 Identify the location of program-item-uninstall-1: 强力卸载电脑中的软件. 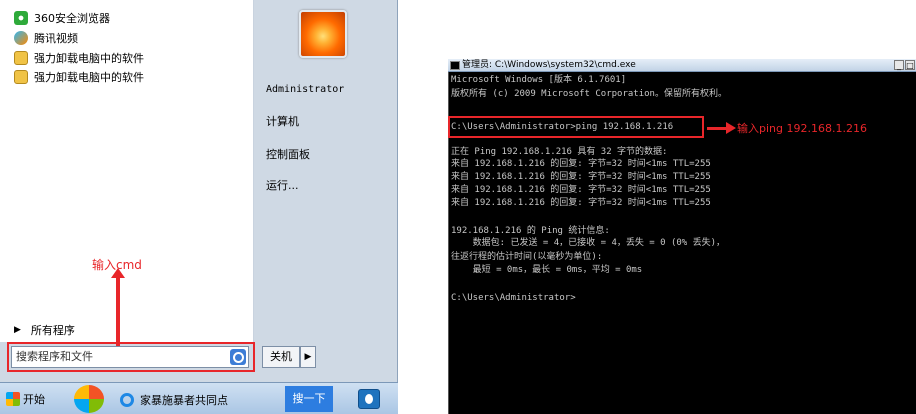
(79, 57).